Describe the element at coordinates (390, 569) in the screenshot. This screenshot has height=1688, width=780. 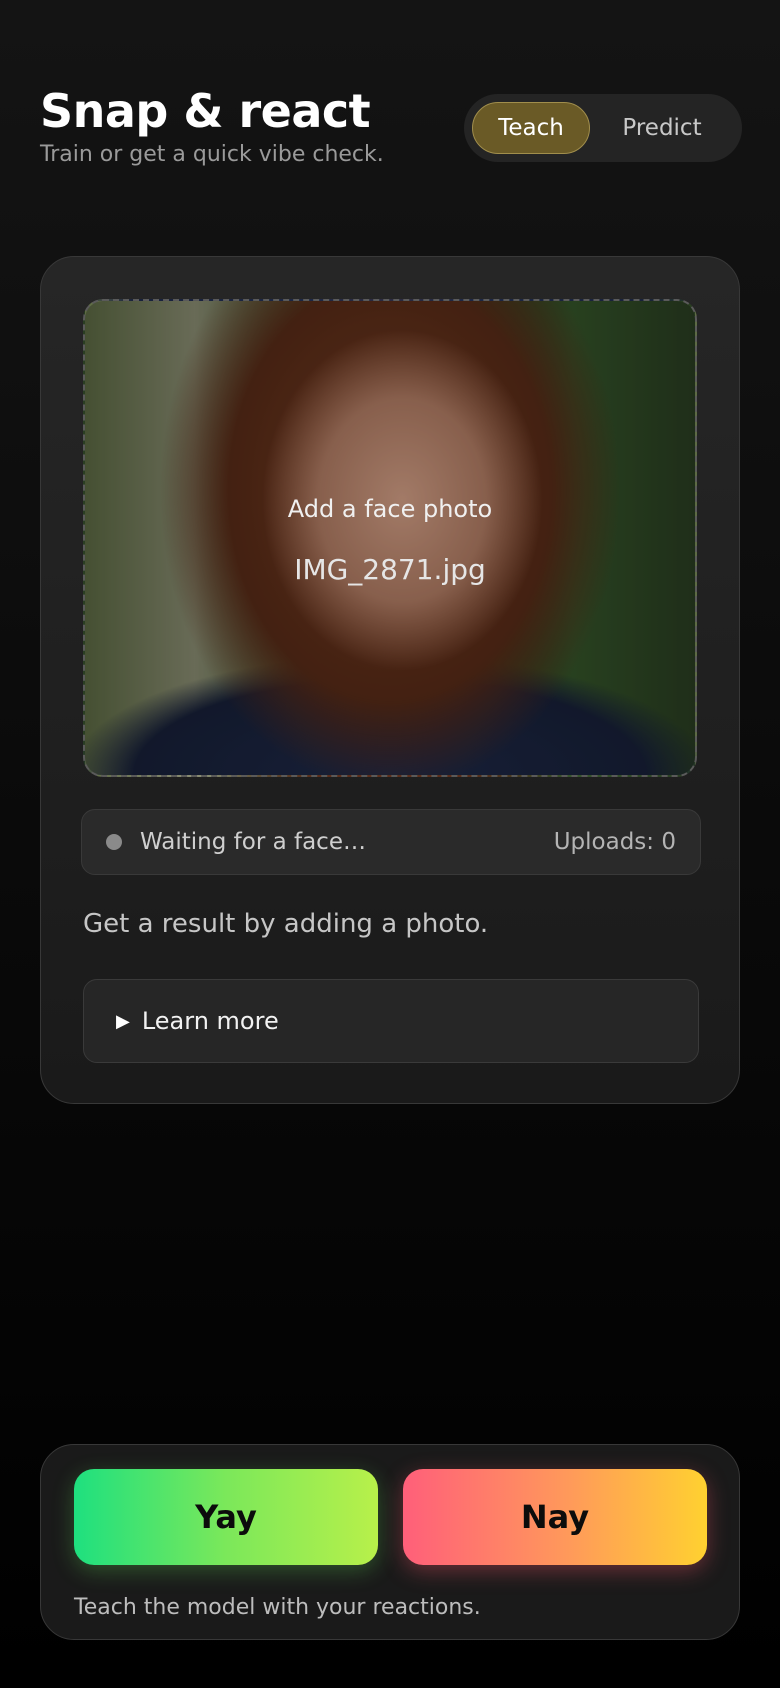
I see `photo-filename: IMG_2871.jpg` at that location.